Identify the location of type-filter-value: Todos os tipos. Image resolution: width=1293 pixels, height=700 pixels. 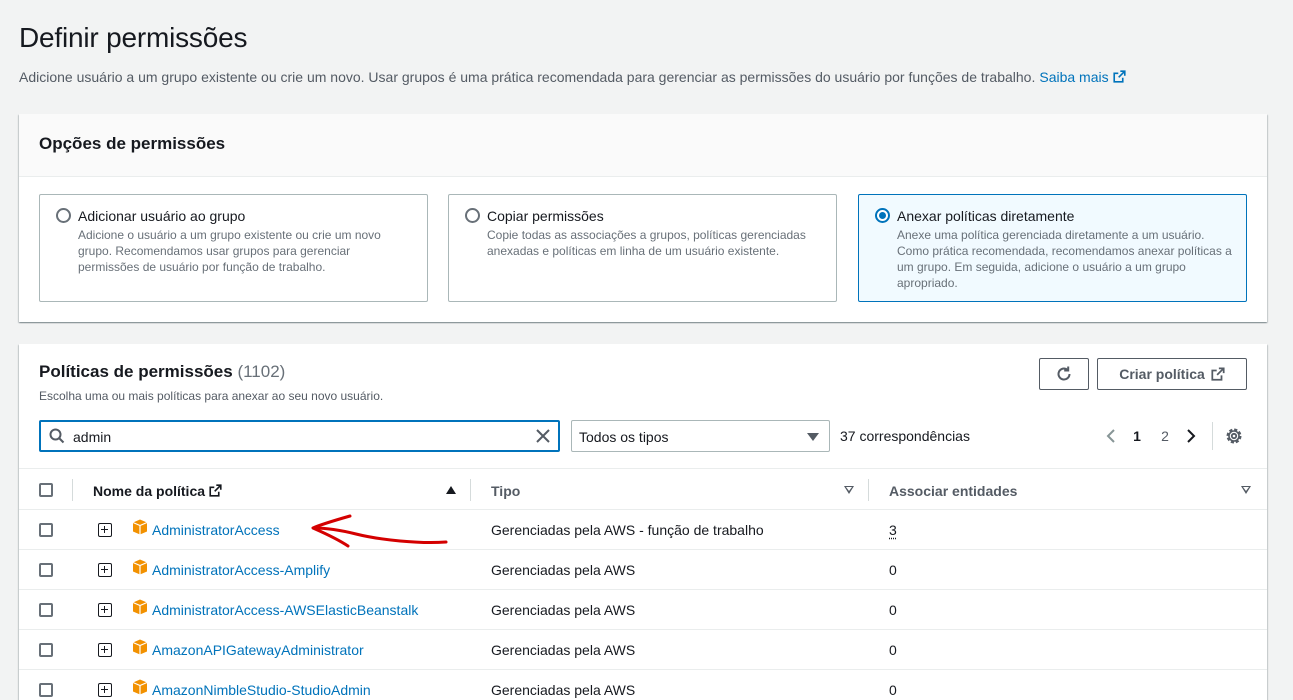
(624, 437).